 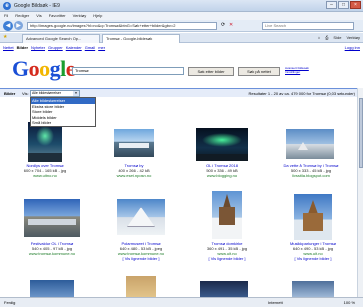 I want to click on favorites-star-icon: ★, so click(x=5, y=37).